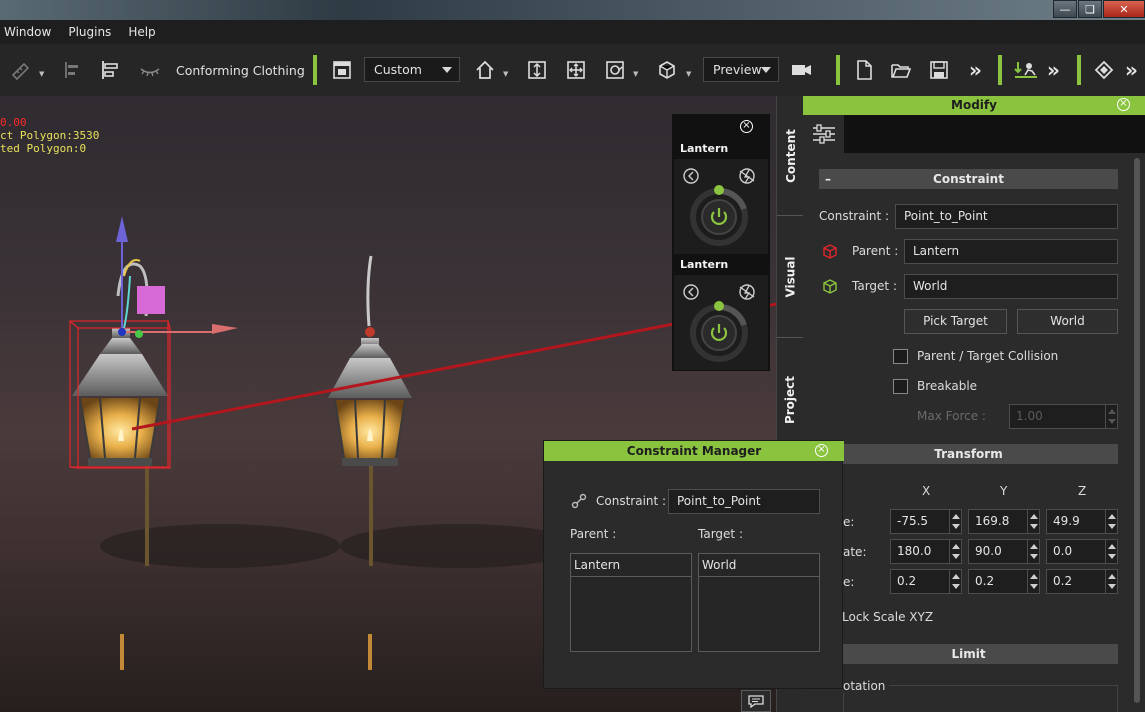 The width and height of the screenshot is (1145, 712). What do you see at coordinates (631, 565) in the screenshot?
I see `list-item: Lantern` at bounding box center [631, 565].